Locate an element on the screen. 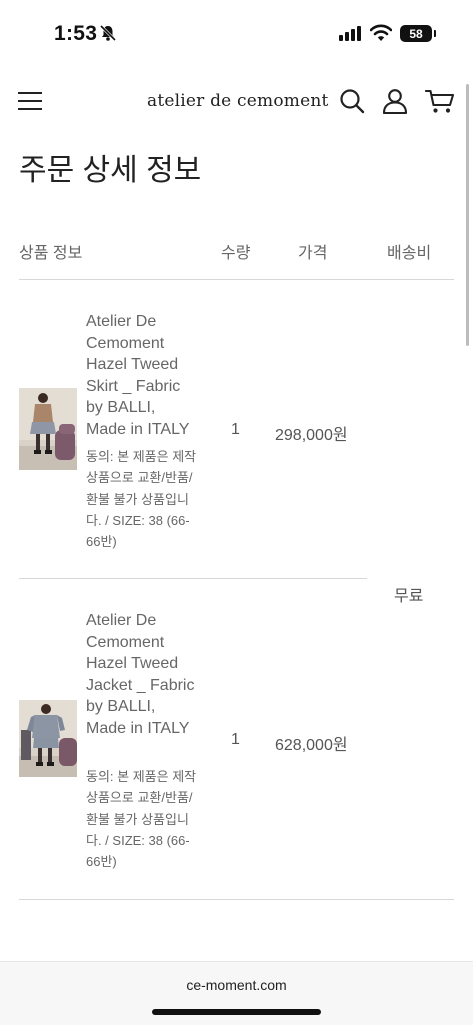  status-bar: 1:53 58 is located at coordinates (236, 35).